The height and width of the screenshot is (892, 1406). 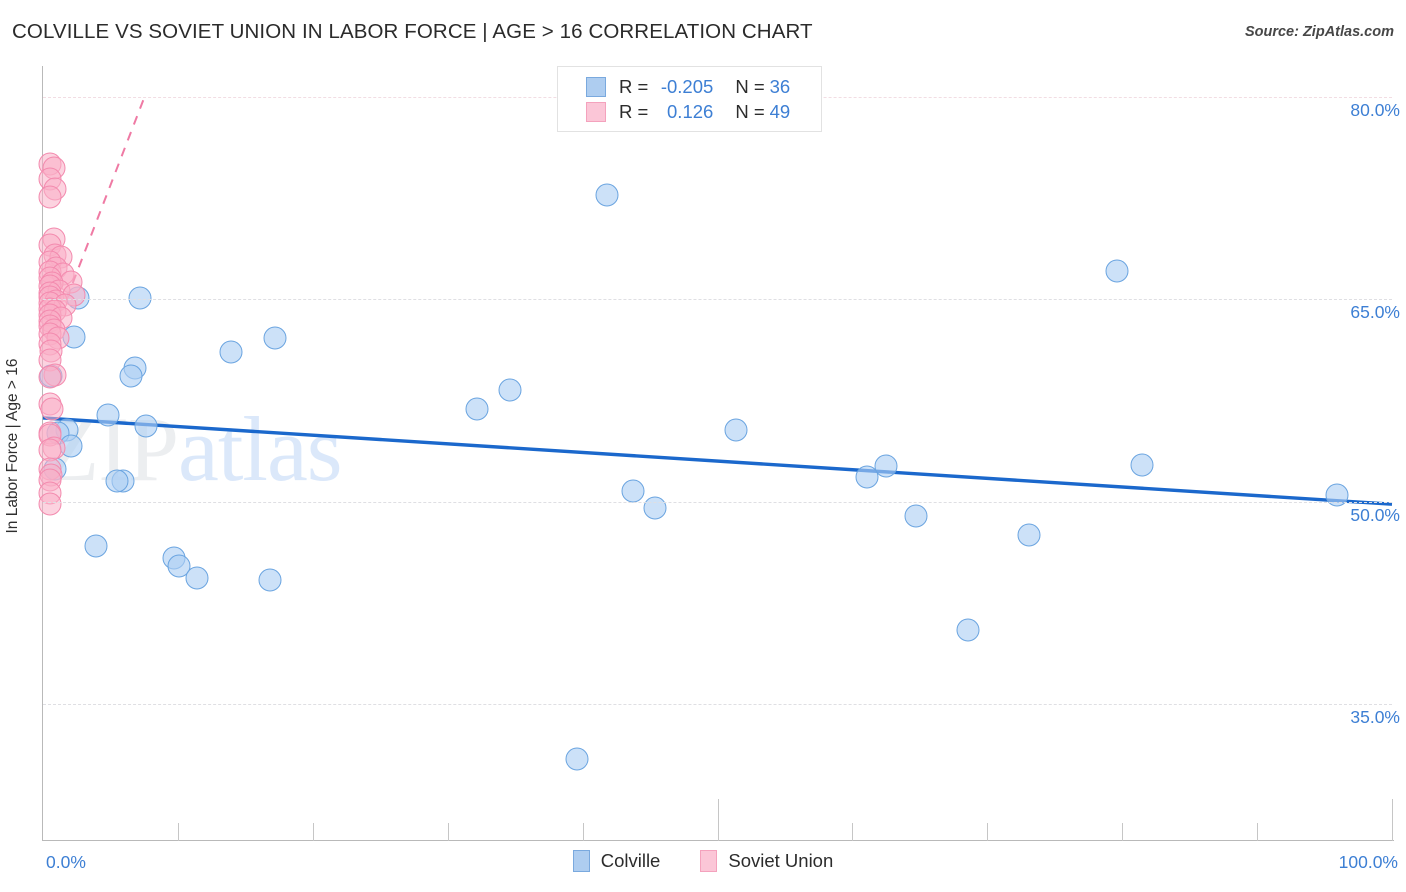 What do you see at coordinates (109, 188) in the screenshot?
I see `trendline-soviet-union` at bounding box center [109, 188].